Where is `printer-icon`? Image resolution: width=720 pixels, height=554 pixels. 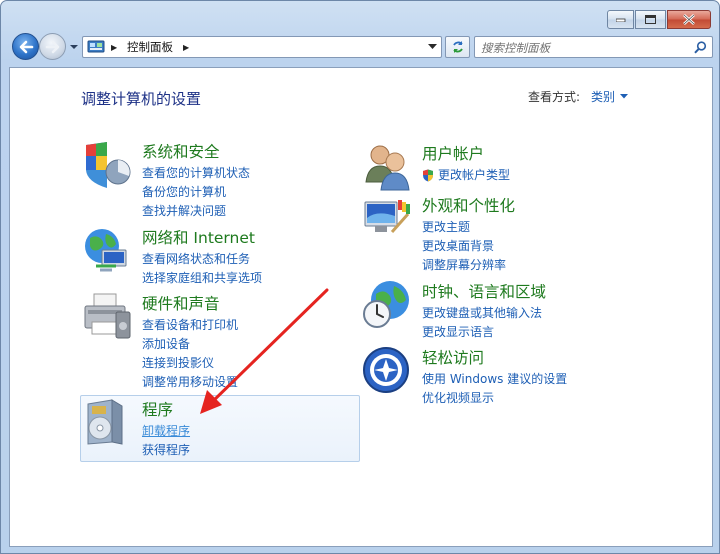
printer-icon is located at coordinates (107, 316).